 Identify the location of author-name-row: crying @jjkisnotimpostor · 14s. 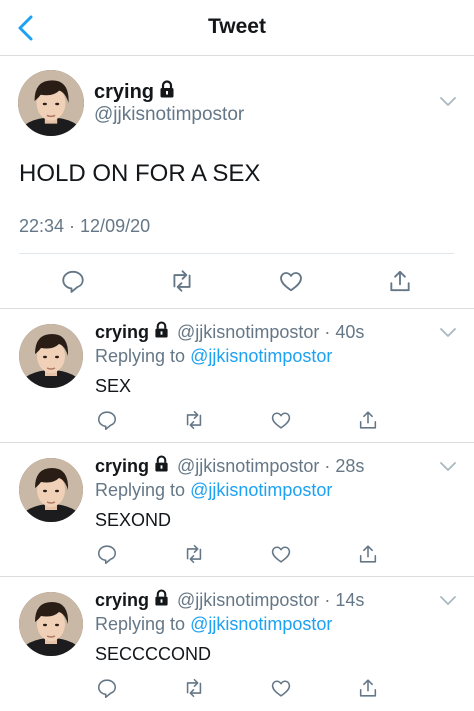
(229, 600).